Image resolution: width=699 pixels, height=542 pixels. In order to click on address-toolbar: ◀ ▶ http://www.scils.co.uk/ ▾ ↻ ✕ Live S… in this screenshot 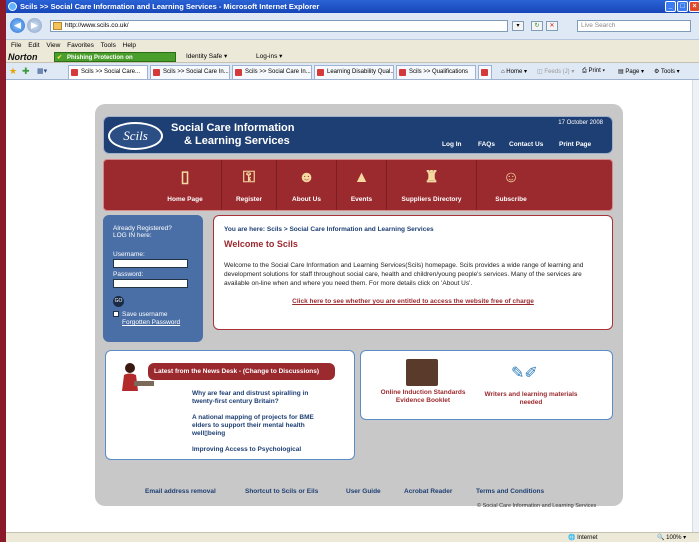, I will do `click(352, 26)`.